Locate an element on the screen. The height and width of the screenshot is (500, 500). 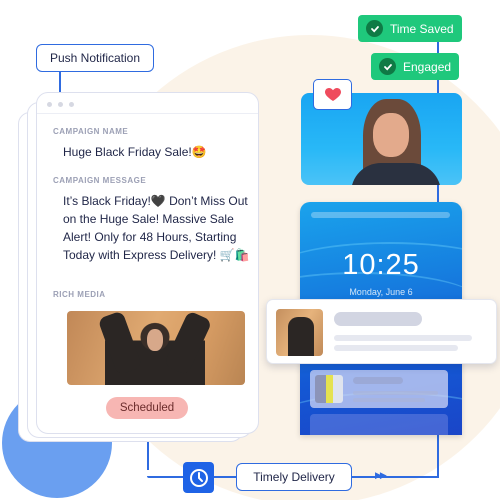
lock-screen-date: Monday, June 6 is located at coordinates (381, 292).